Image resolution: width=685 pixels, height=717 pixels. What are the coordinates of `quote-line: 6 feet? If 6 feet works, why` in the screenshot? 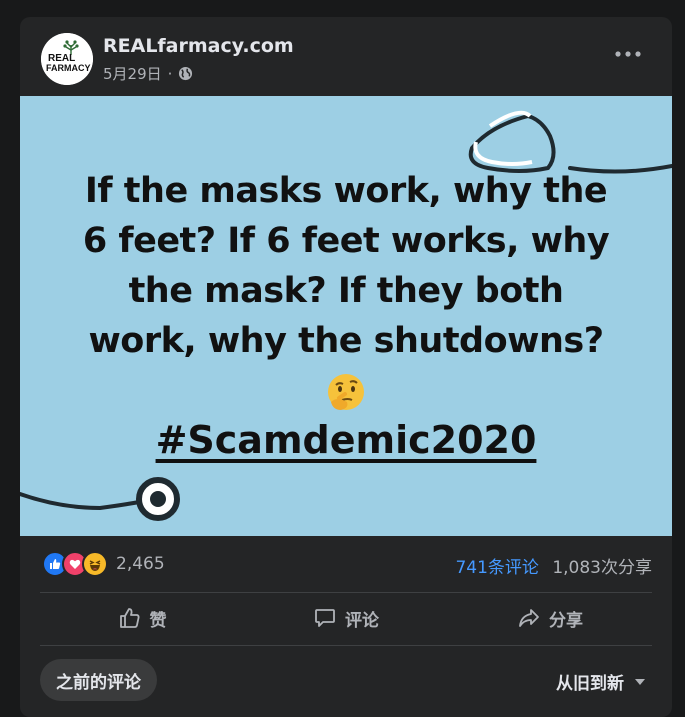 It's located at (346, 241).